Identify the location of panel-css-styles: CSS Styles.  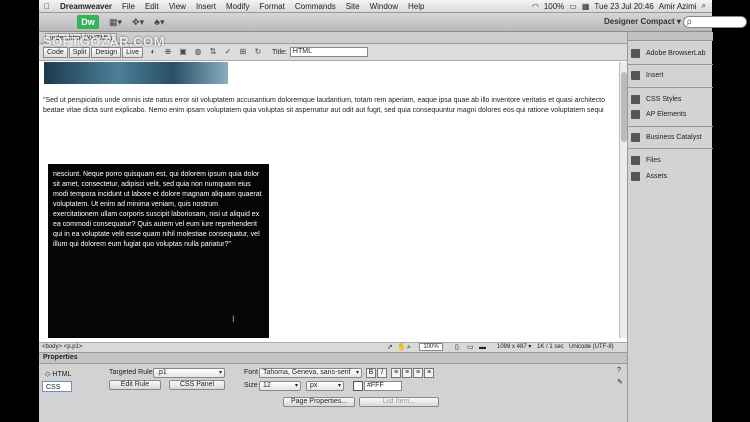
(671, 99).